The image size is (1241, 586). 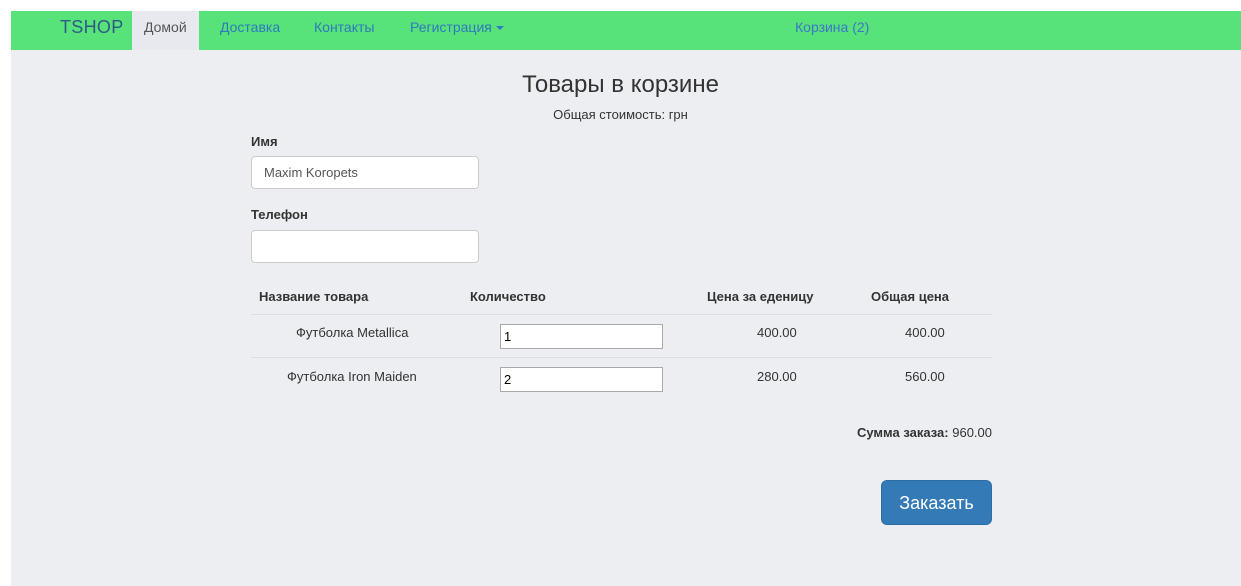 What do you see at coordinates (499, 28) in the screenshot?
I see `chevron-down-icon` at bounding box center [499, 28].